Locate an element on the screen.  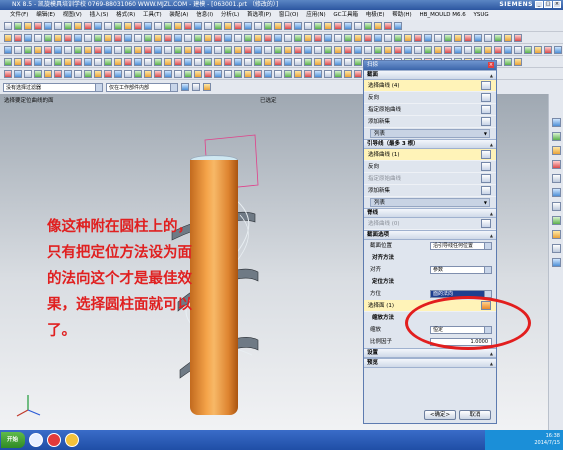
align-dropdown: 参数 is located at coordinates (461, 270).